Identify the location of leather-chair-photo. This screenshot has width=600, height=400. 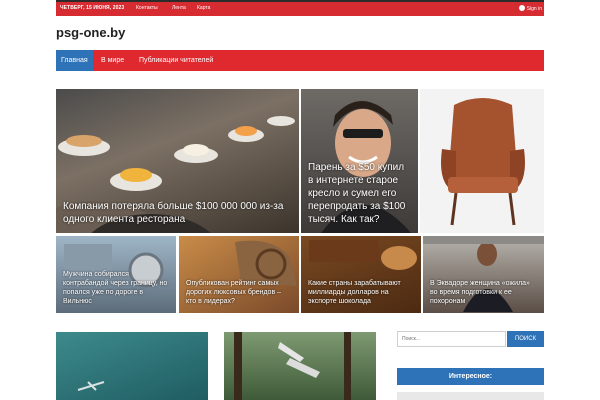
(483, 162).